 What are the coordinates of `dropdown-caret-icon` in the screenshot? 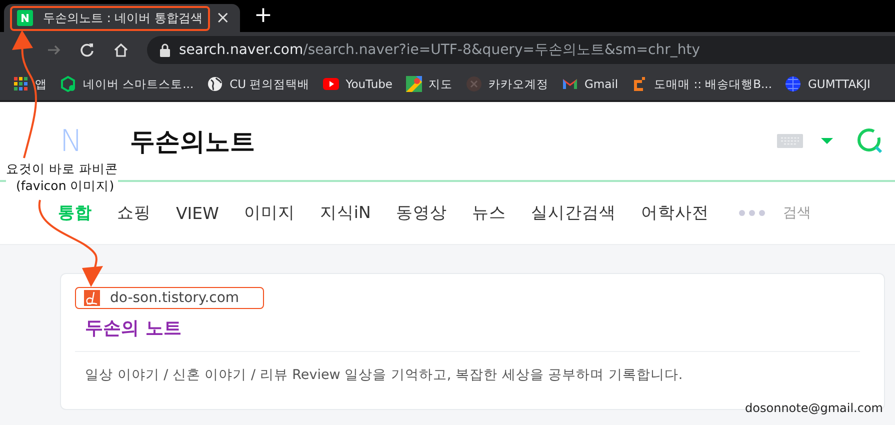 It's located at (827, 141).